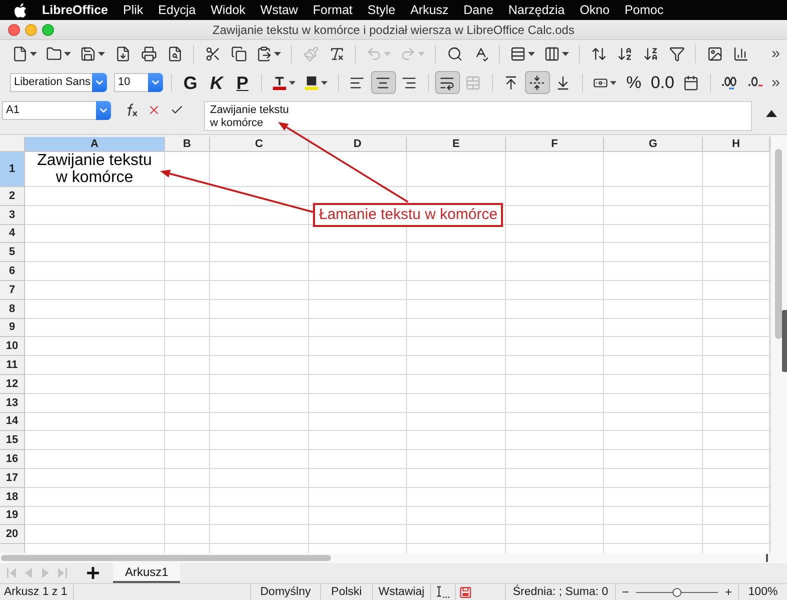  What do you see at coordinates (729, 592) in the screenshot?
I see `zoom-in-button: +` at bounding box center [729, 592].